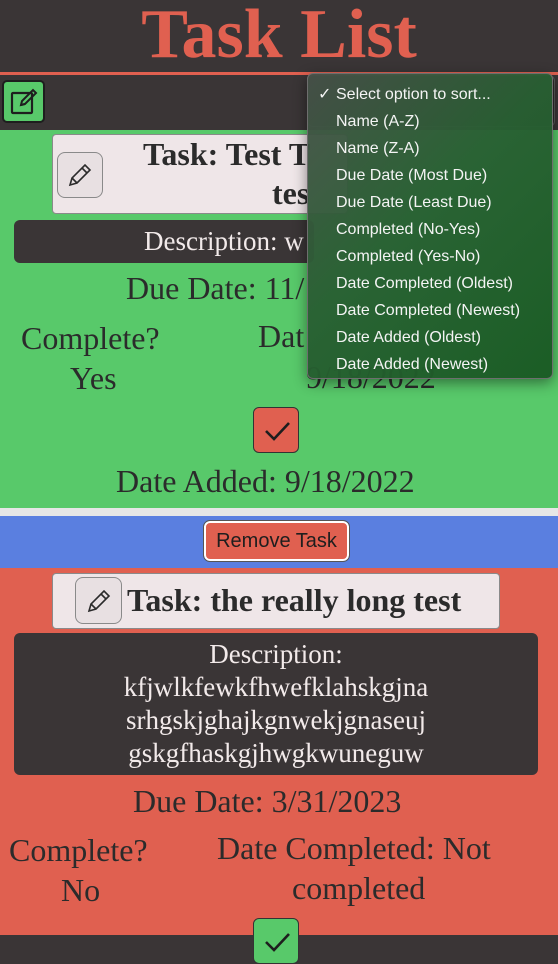 The image size is (558, 964). I want to click on task-date-added: Date Added: 9/18/2022, so click(265, 481).